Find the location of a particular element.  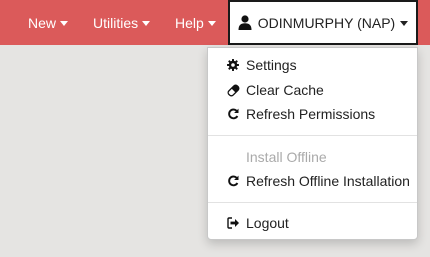

menu-item-label: Install Offline is located at coordinates (286, 157).